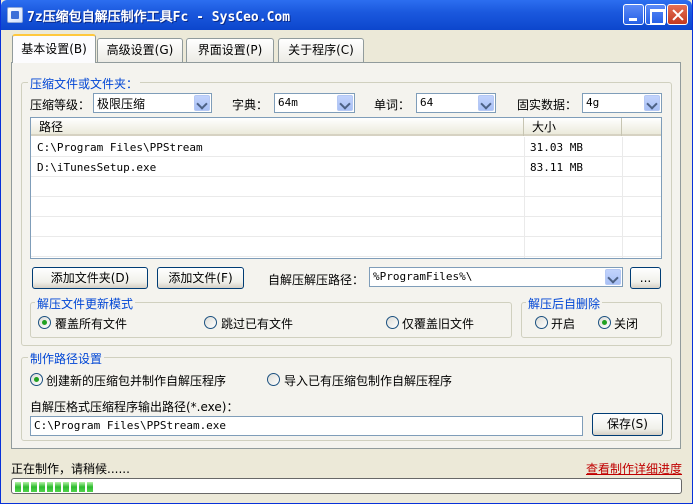 This screenshot has width=693, height=504. I want to click on update-mode-group-label: 解压文件更新模式, so click(85, 303).